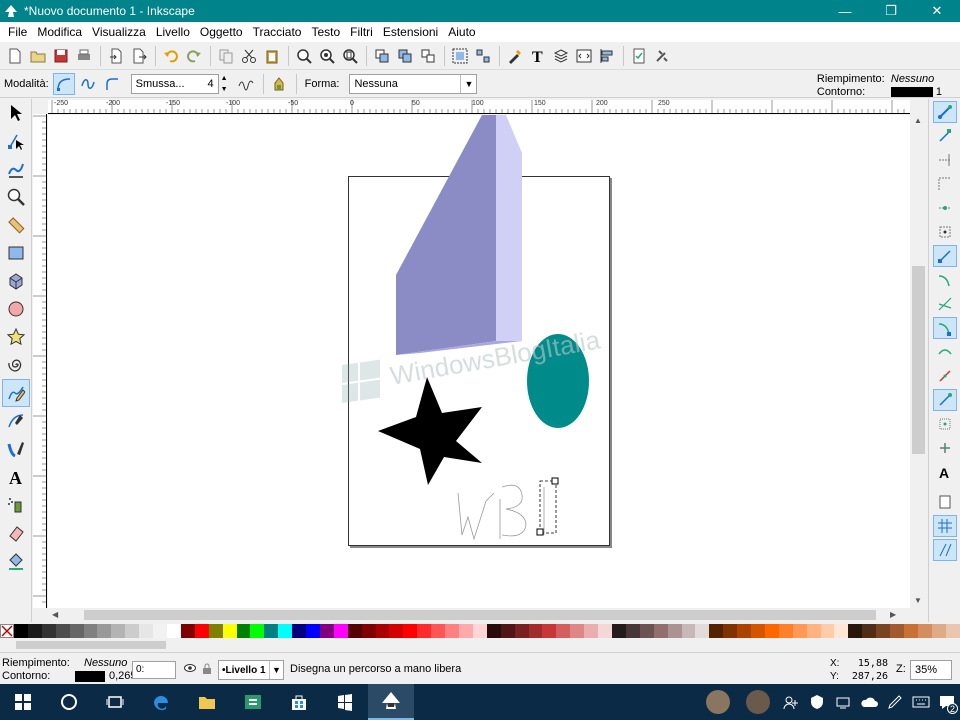 The width and height of the screenshot is (960, 720). What do you see at coordinates (391, 702) in the screenshot?
I see `inkscape-taskbar-icon` at bounding box center [391, 702].